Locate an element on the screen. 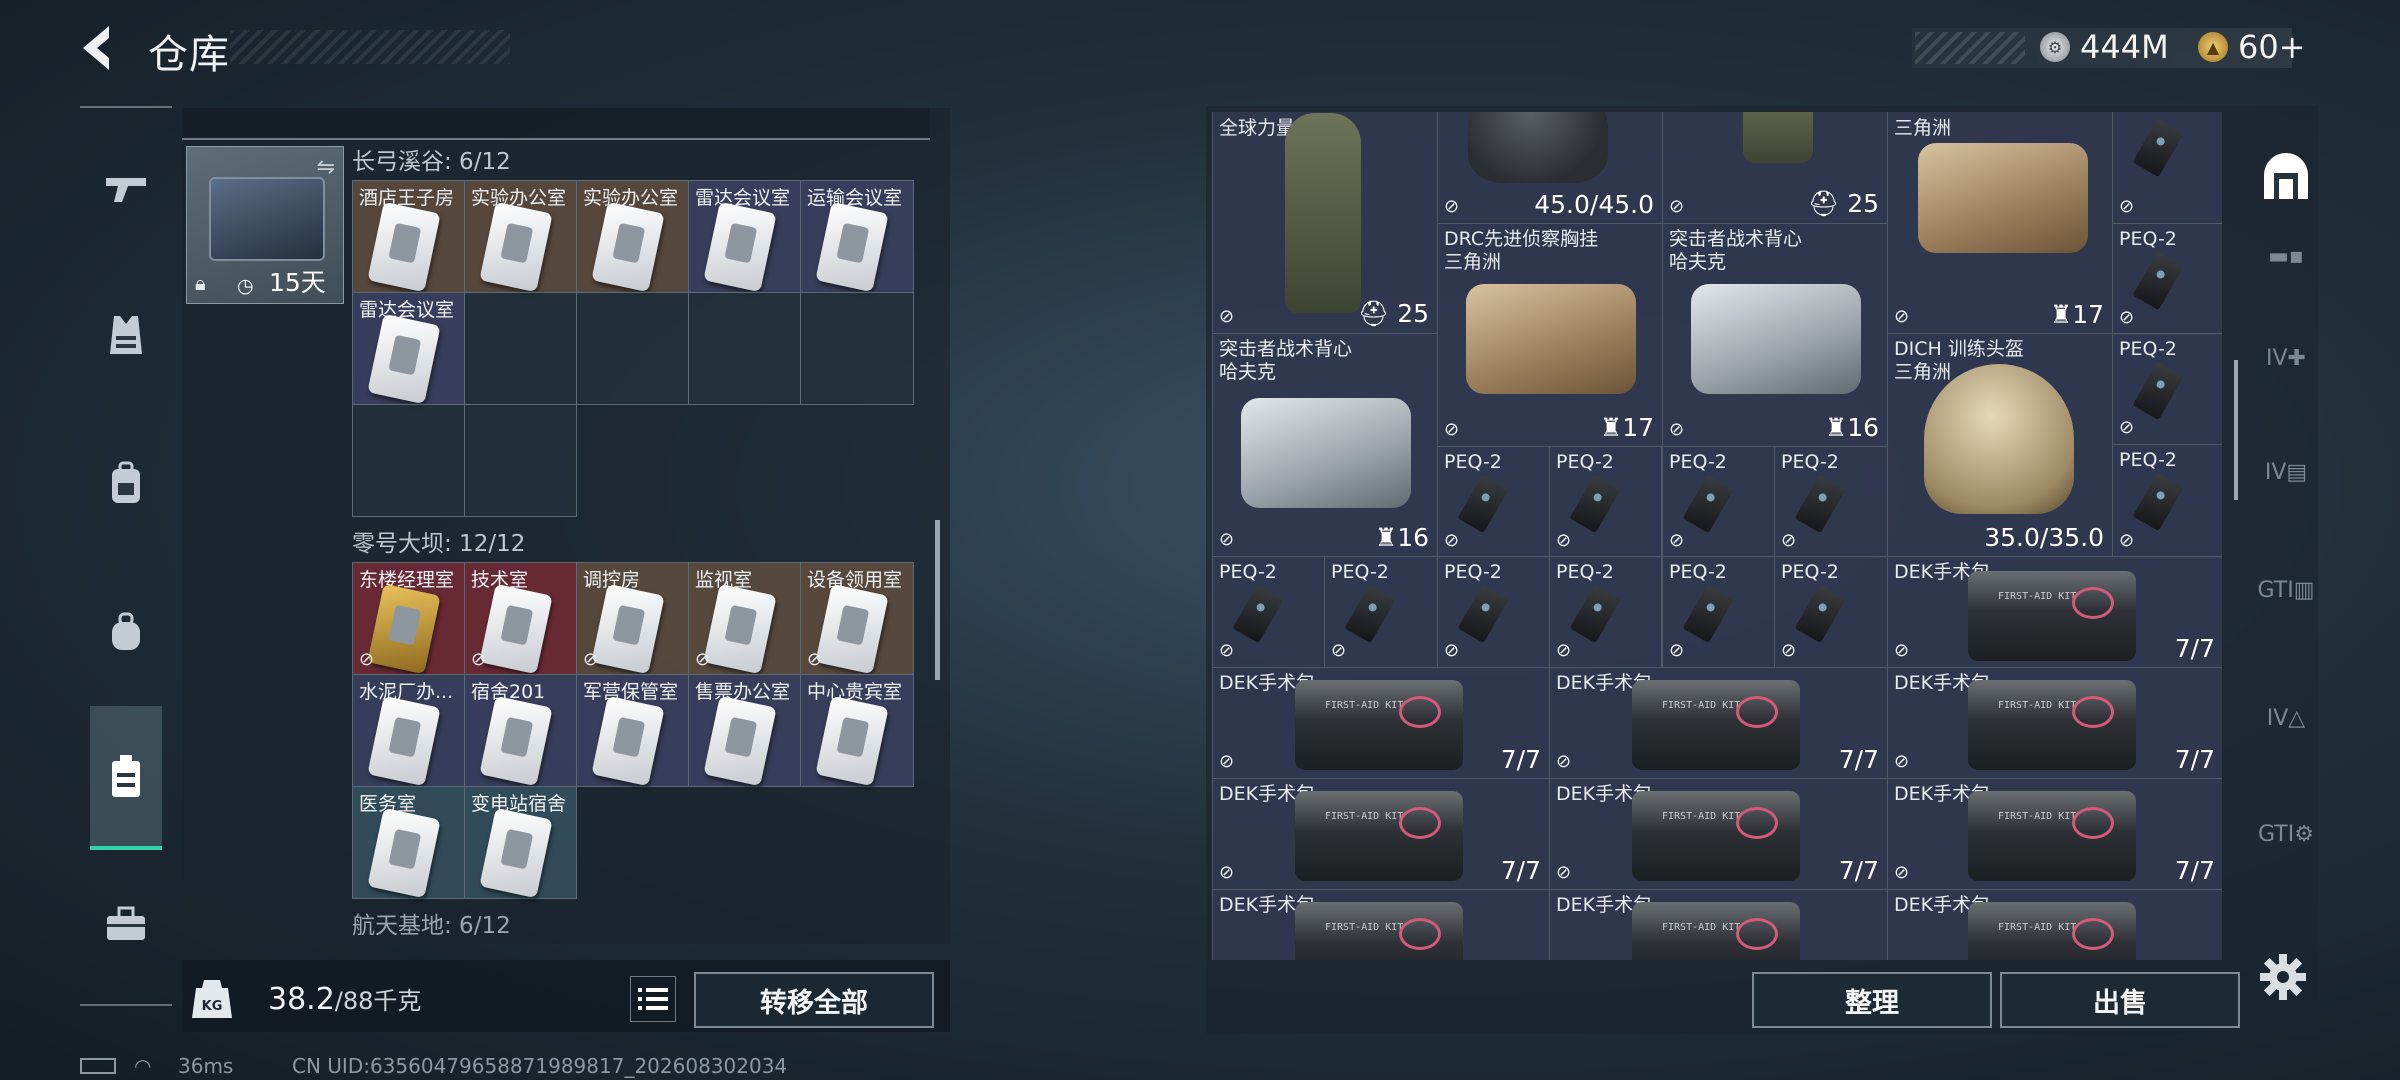 The width and height of the screenshot is (2400, 1080). nav-bag is located at coordinates (126, 632).